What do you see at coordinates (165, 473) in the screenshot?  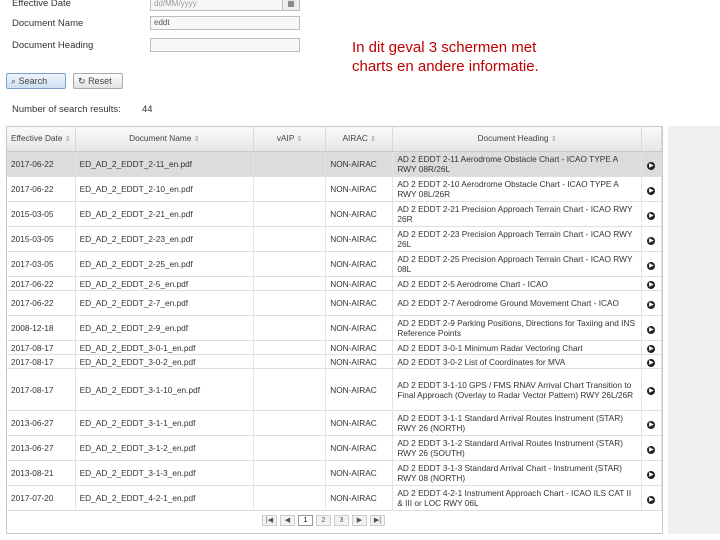 I see `cell-document-name: ED_AD_2_EDDT_3-1-3_en.pdf` at bounding box center [165, 473].